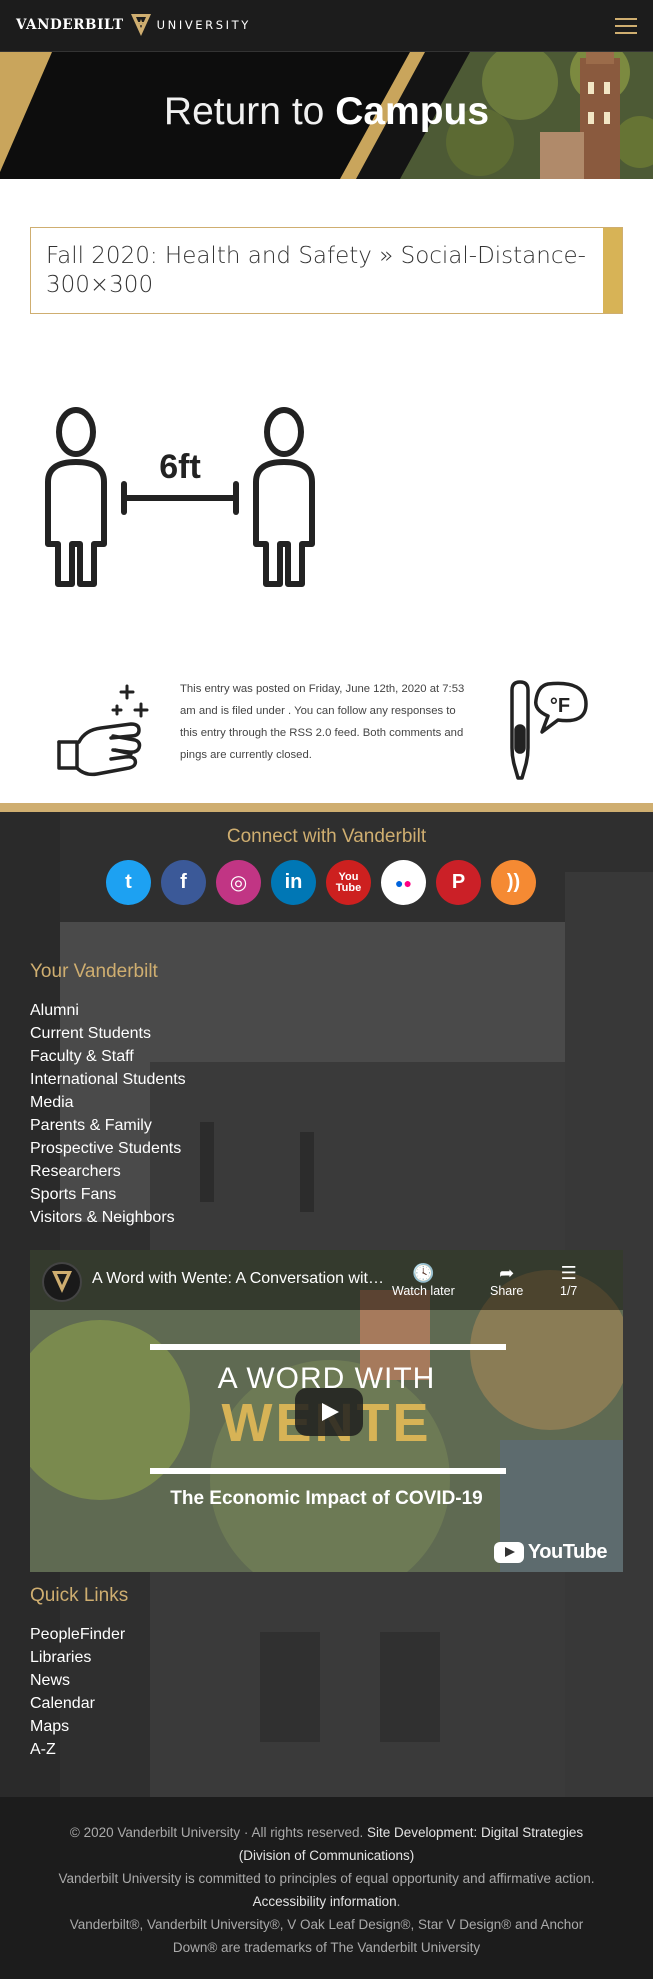 This screenshot has width=653, height=1979. I want to click on link-international-students: International Students, so click(108, 1079).